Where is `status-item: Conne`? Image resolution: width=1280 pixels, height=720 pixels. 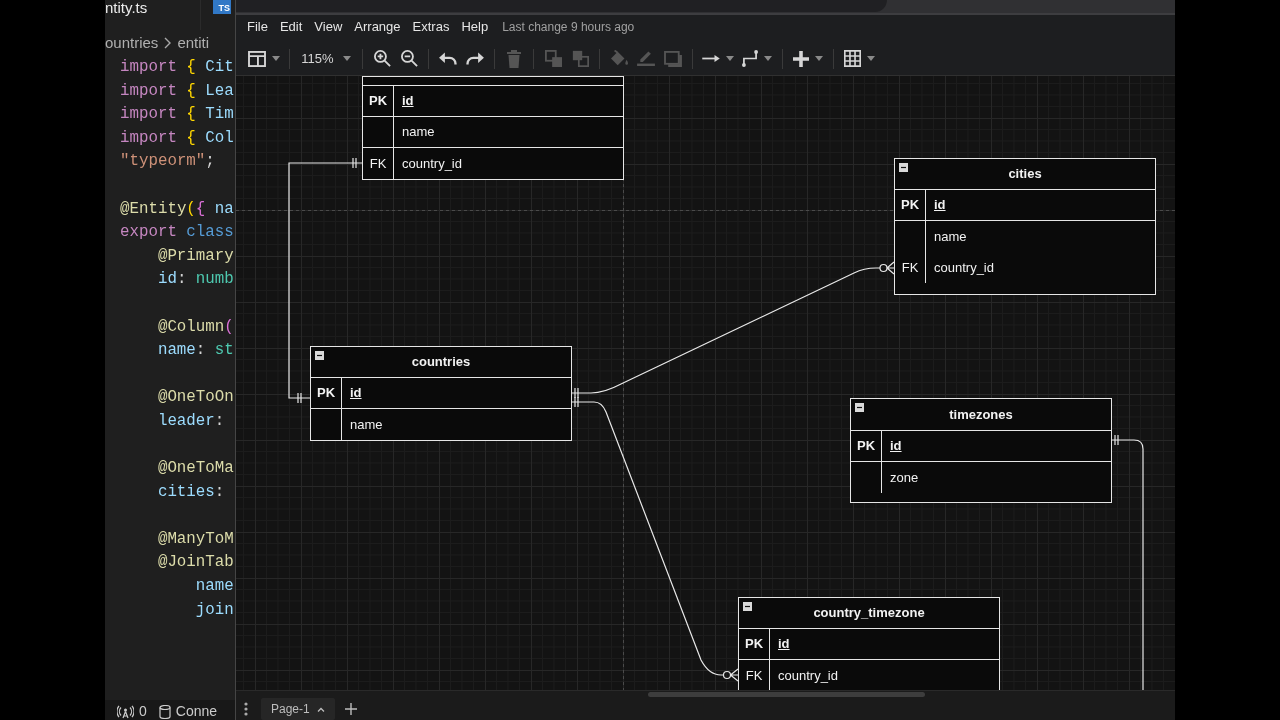
status-item: Conne is located at coordinates (188, 711).